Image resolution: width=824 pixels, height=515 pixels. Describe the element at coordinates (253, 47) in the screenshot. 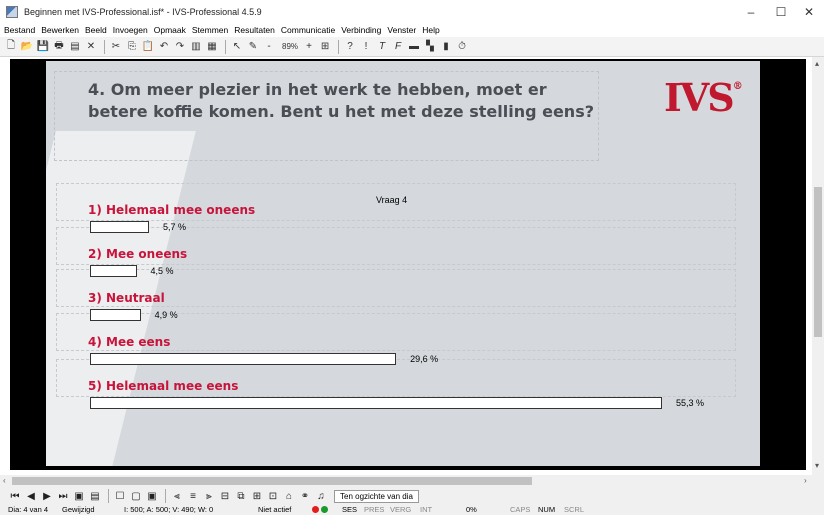

I see `pen-icon: ✎` at that location.